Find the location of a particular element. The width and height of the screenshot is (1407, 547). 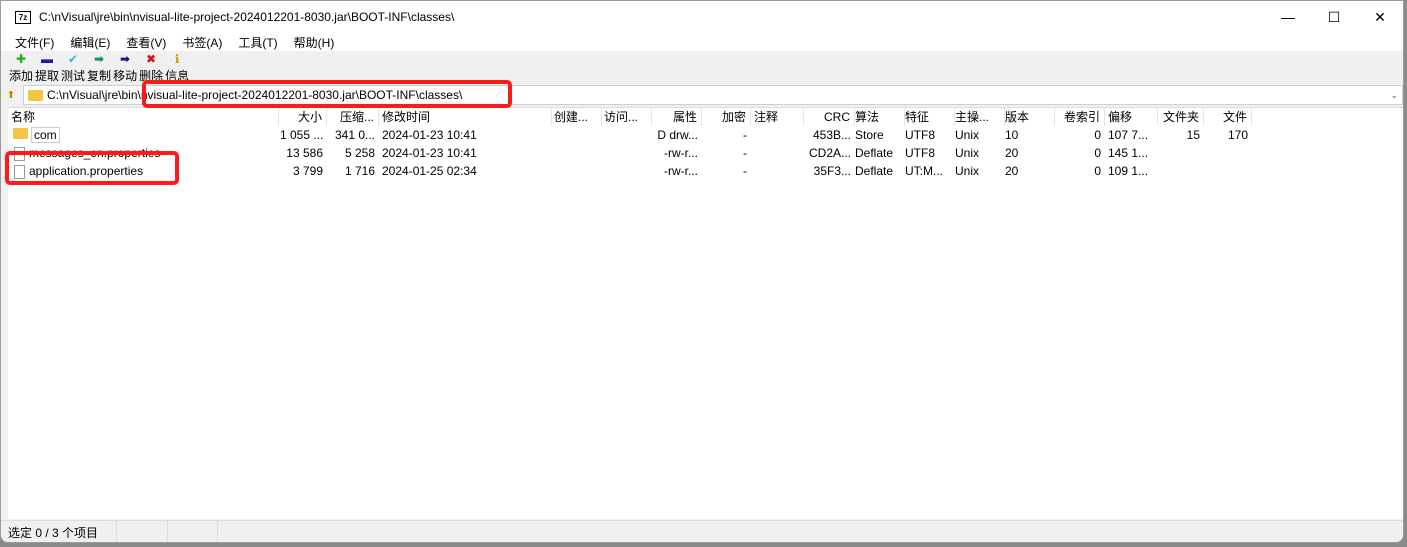

extract-button: ▬ 提取 is located at coordinates (47, 68).